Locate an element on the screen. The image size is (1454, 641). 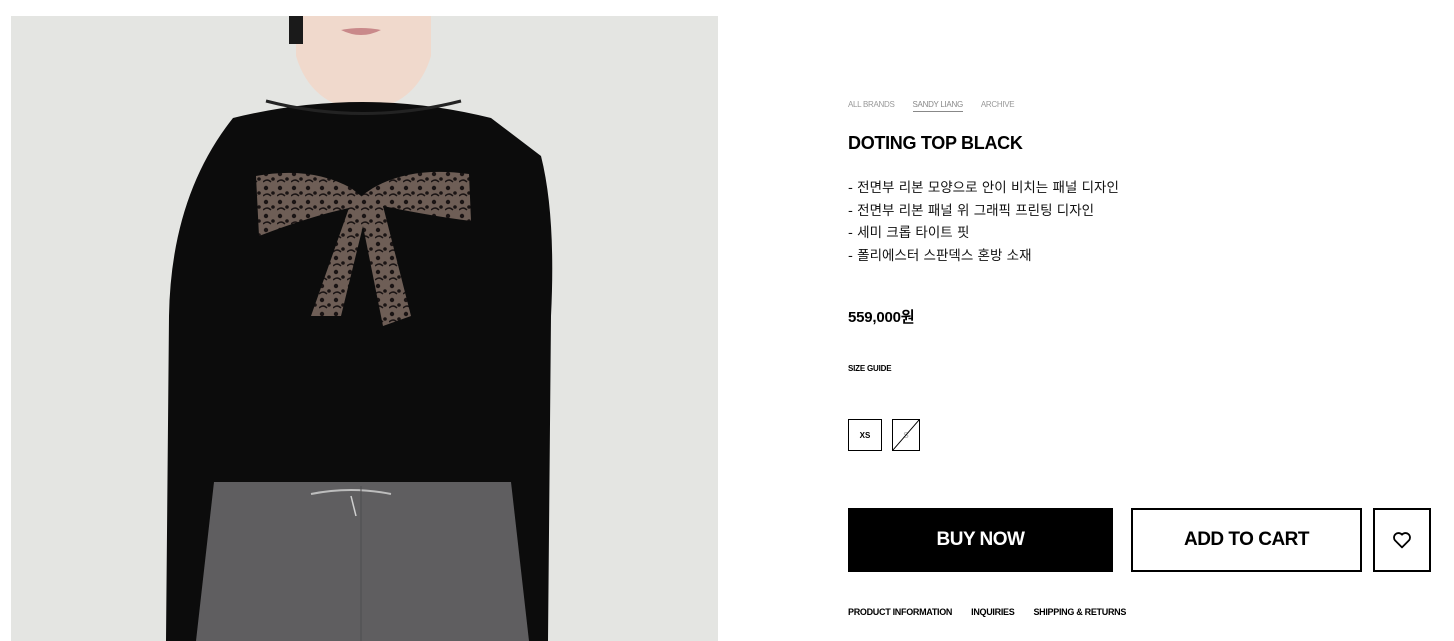
sold-out-strike-icon is located at coordinates (906, 435).